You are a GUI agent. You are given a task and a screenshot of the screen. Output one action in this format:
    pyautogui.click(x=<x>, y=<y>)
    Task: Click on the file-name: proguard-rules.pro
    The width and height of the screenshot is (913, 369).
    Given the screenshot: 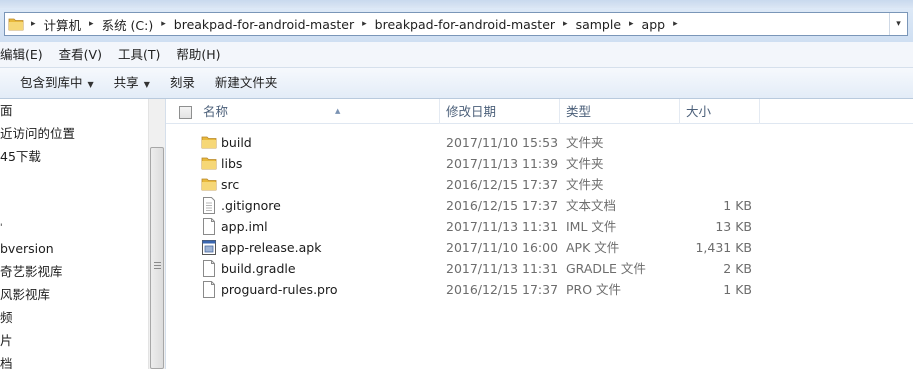 What is the action you would take?
    pyautogui.click(x=279, y=289)
    